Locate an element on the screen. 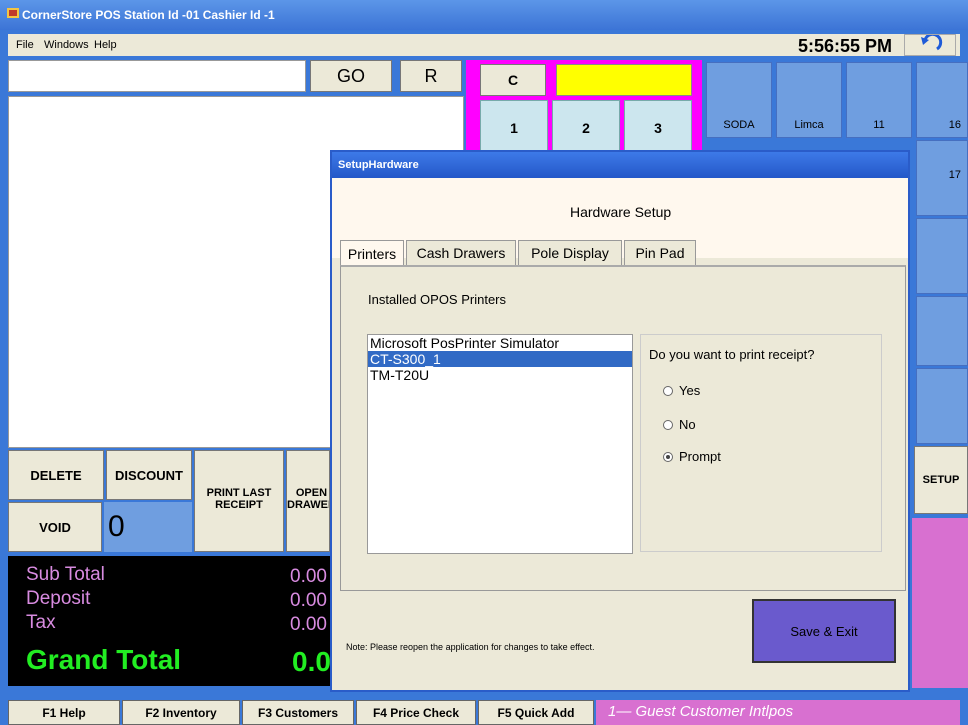  f4-price-check-button: F4 Price Check is located at coordinates (416, 712).